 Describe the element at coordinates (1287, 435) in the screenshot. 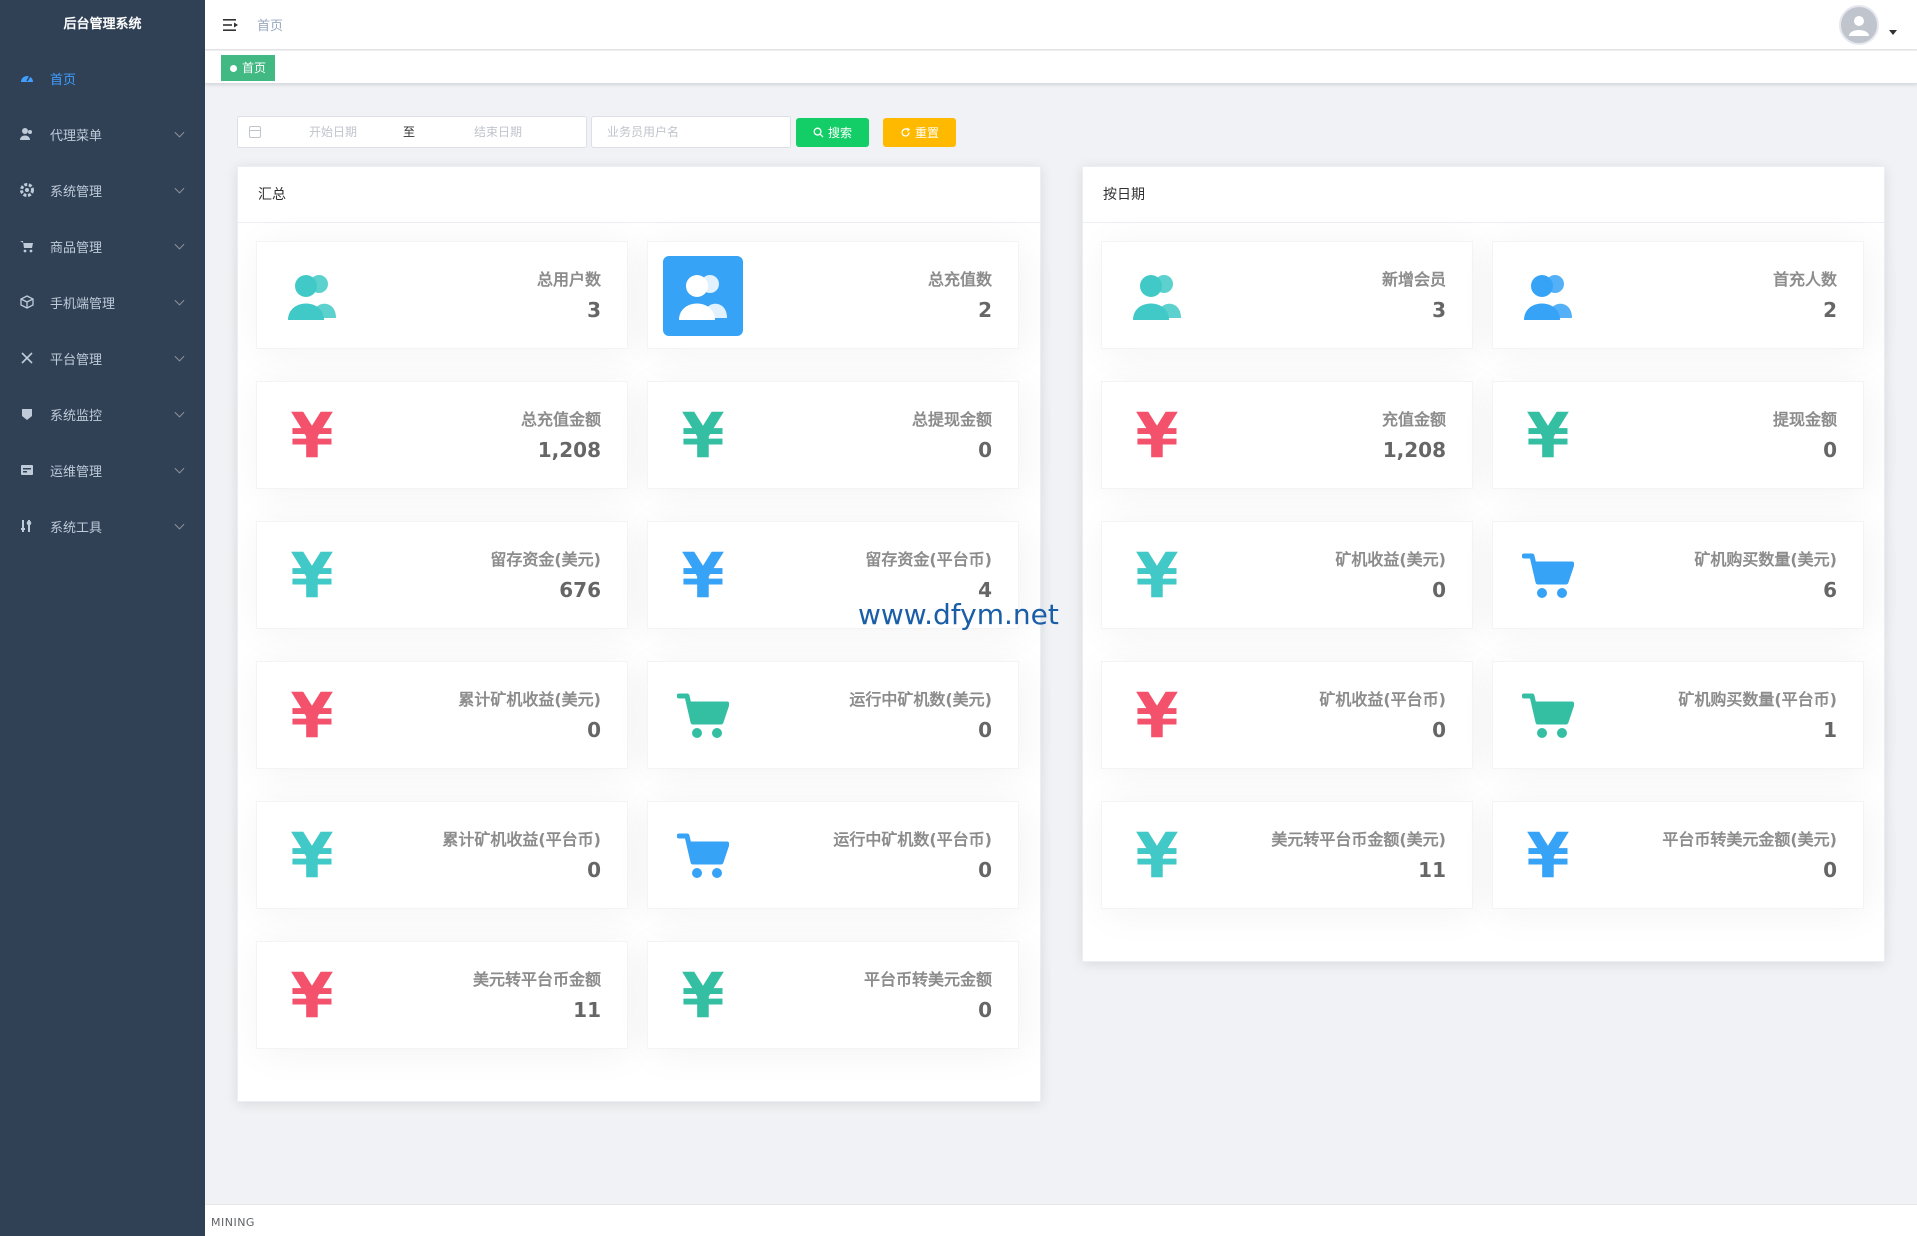

I see `stat-card: ¥ 充值金额 1,208` at that location.